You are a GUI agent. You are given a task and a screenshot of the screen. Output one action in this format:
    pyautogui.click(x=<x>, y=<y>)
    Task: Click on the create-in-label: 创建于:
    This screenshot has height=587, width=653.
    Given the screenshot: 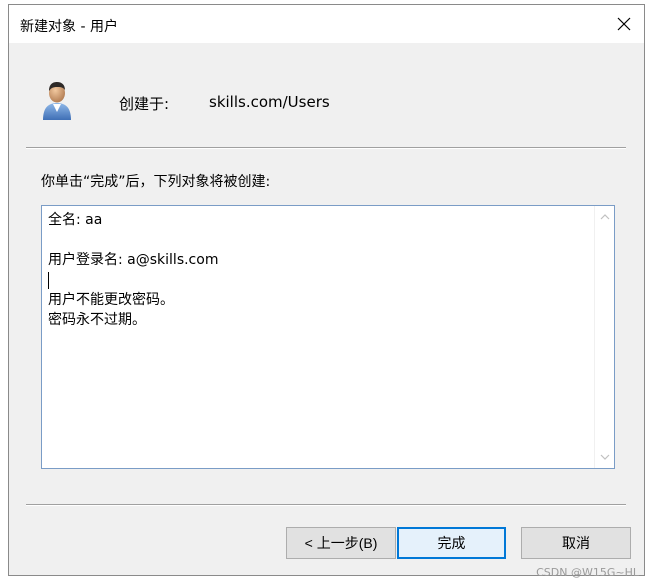 What is the action you would take?
    pyautogui.click(x=144, y=104)
    